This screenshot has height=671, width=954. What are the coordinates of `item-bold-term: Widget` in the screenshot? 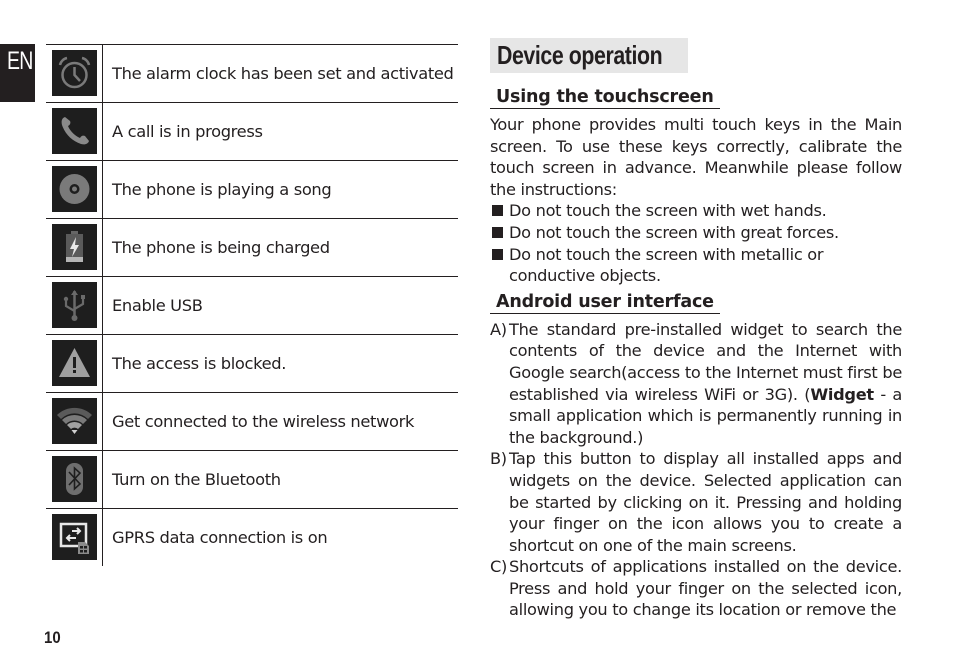 It's located at (842, 394).